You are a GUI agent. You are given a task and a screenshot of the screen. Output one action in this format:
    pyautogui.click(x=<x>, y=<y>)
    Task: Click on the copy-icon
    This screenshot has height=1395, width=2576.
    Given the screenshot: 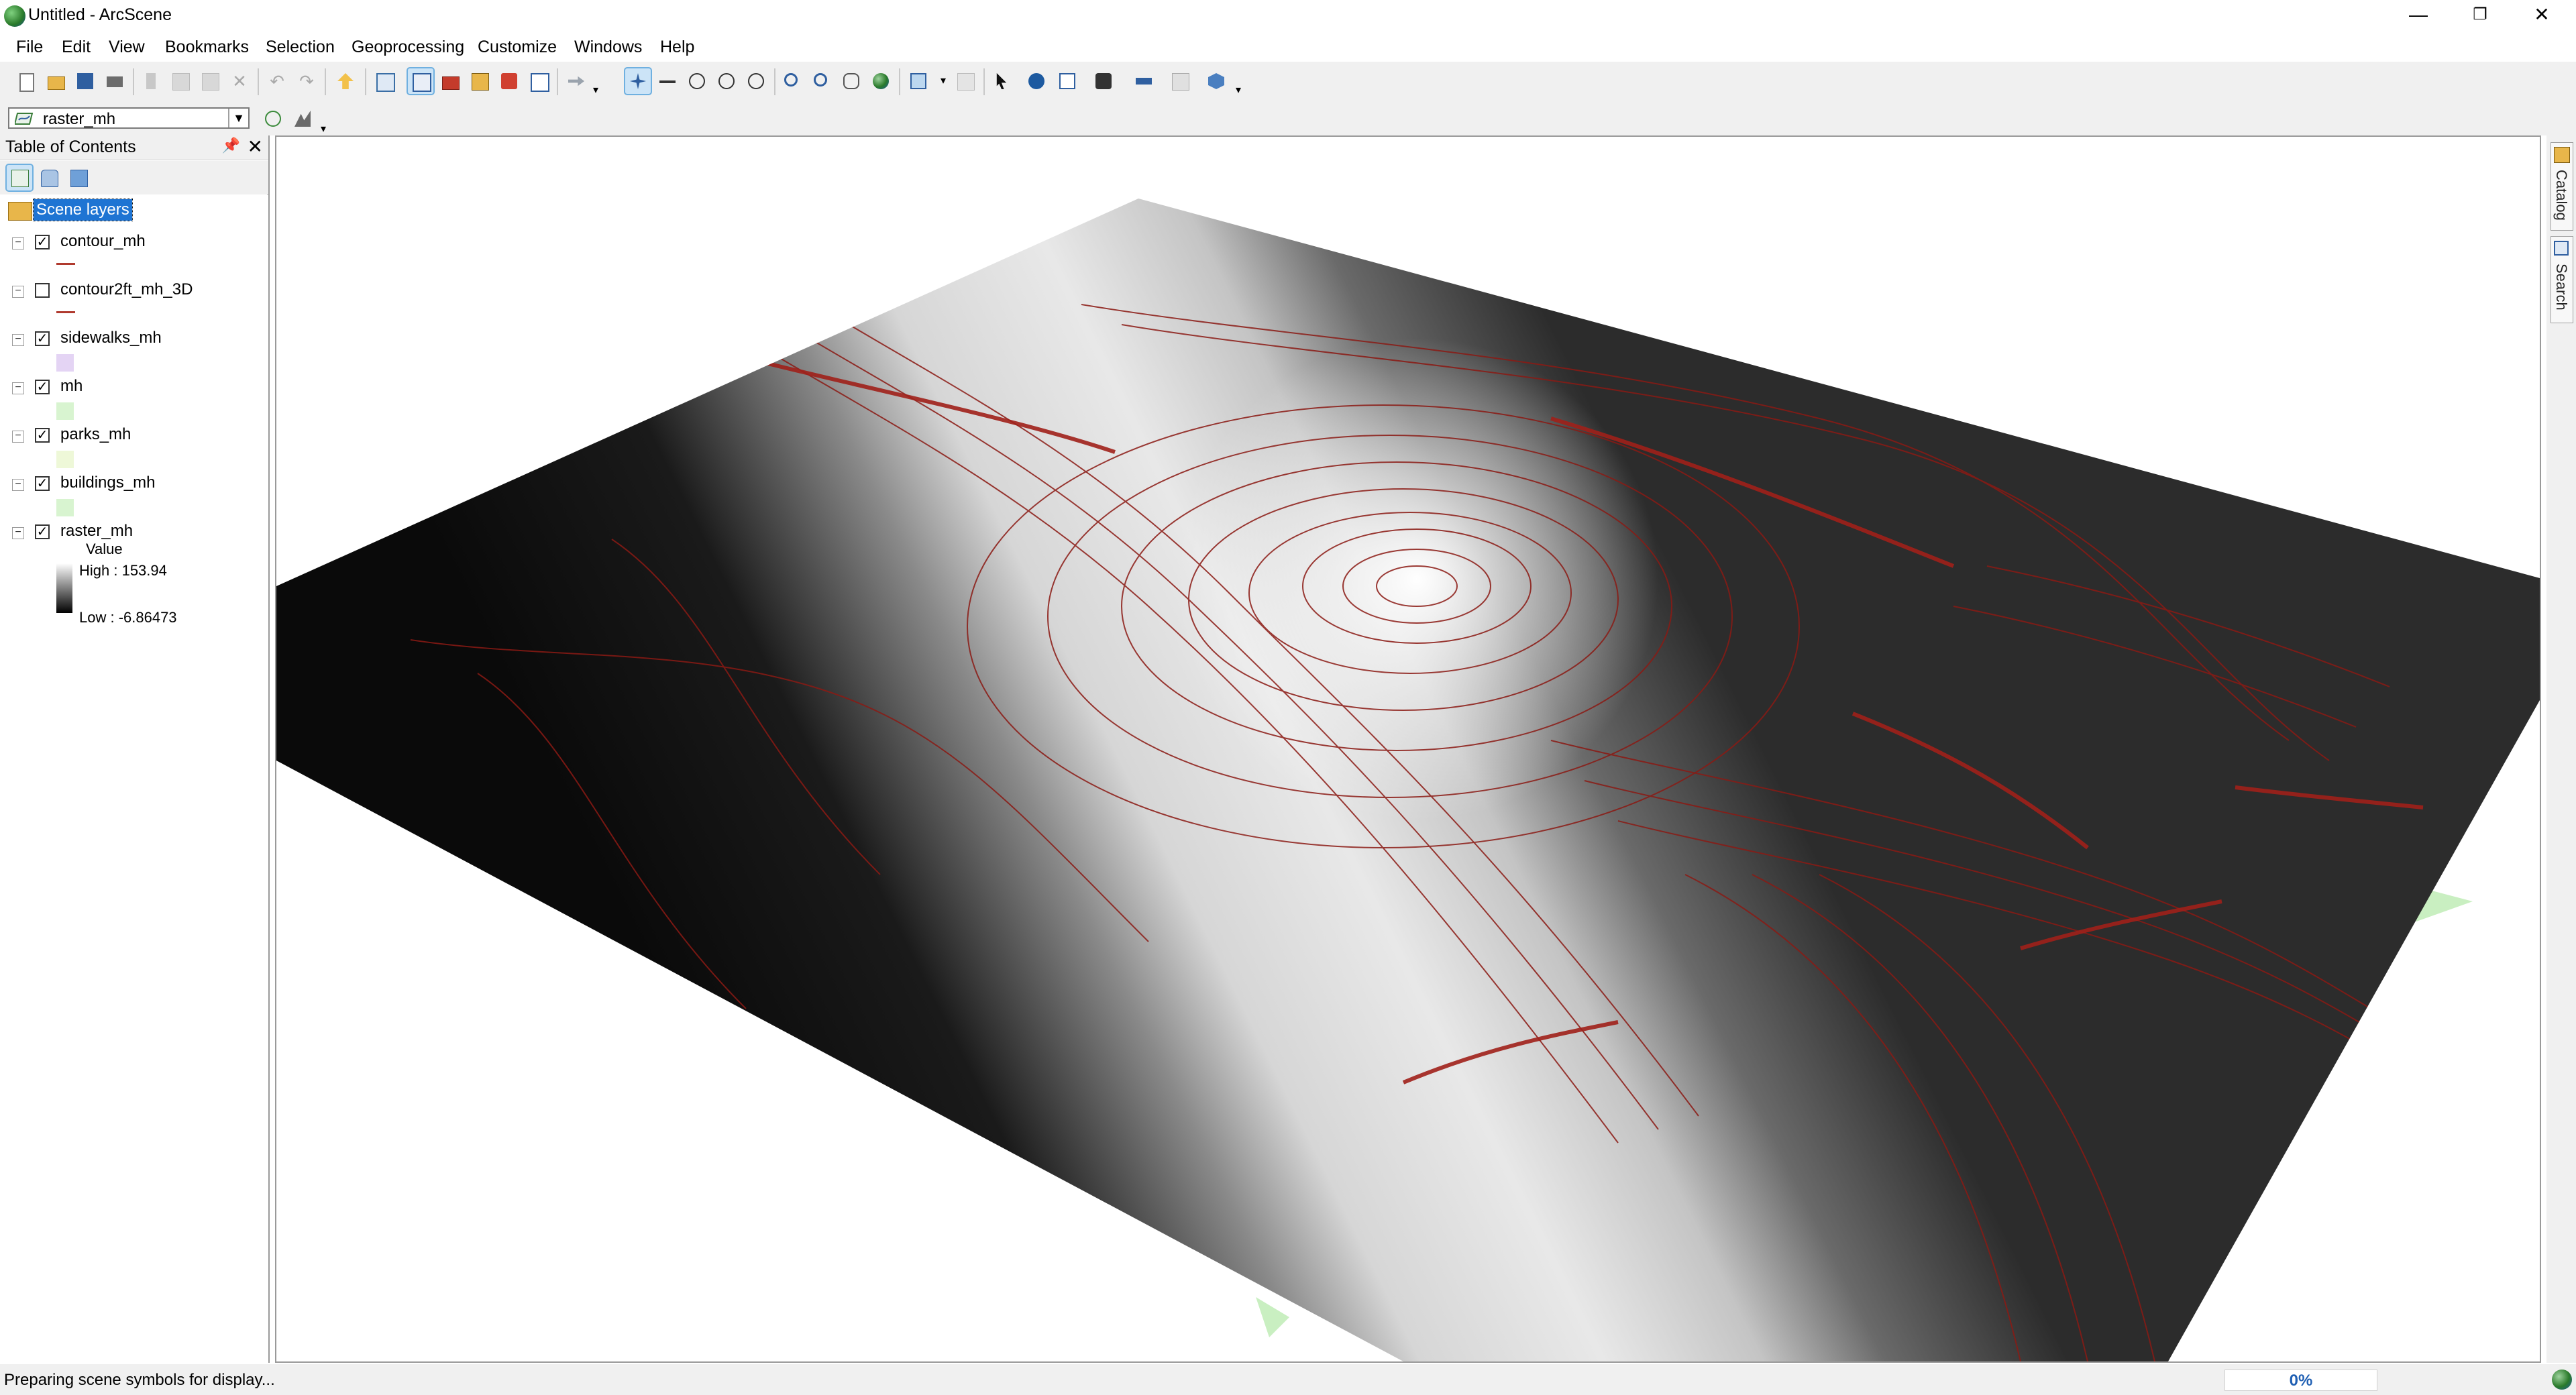 What is the action you would take?
    pyautogui.click(x=180, y=81)
    